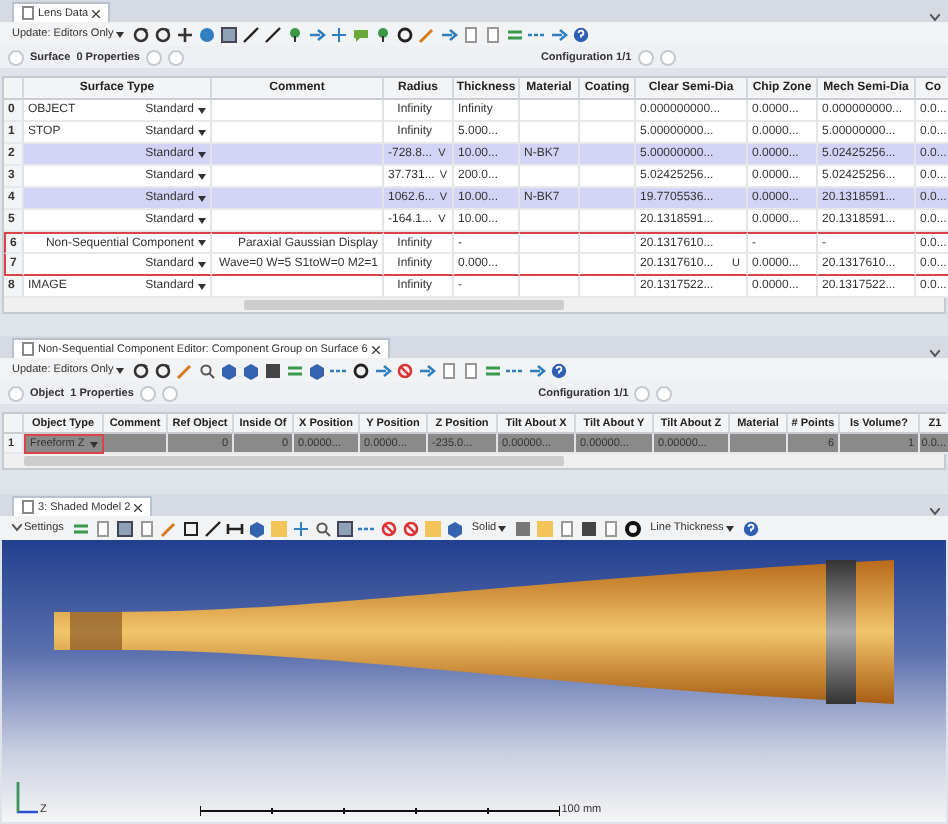 This screenshot has width=948, height=824. What do you see at coordinates (190, 528) in the screenshot?
I see `square-icon` at bounding box center [190, 528].